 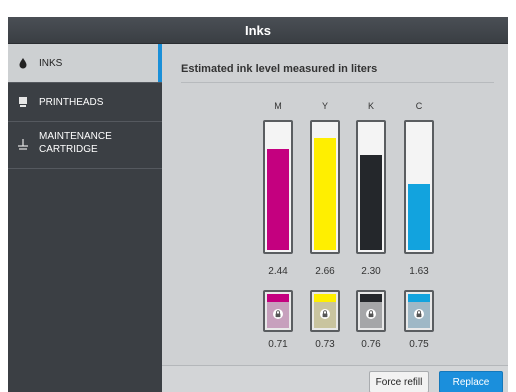 I want to click on sidebar-item-inks: INKS, so click(x=85, y=63).